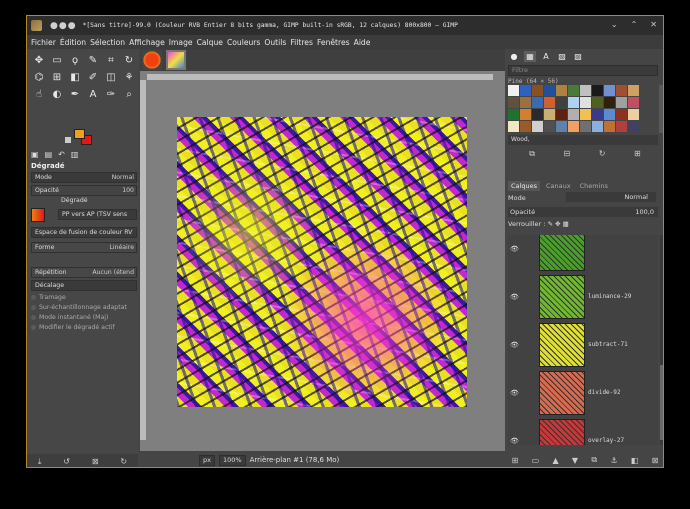 The width and height of the screenshot is (690, 509). I want to click on zoom-icon: ⌕, so click(129, 94).